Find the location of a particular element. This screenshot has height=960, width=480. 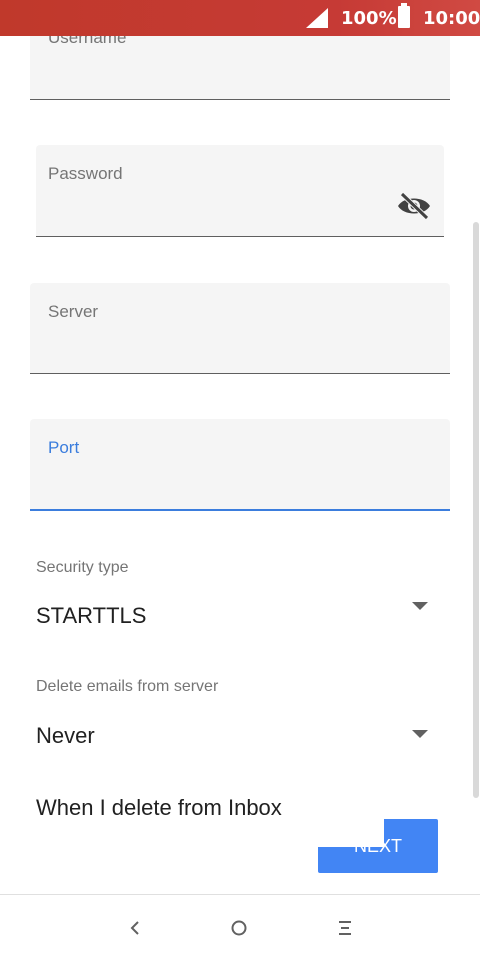

next-button: NEXT is located at coordinates (378, 846).